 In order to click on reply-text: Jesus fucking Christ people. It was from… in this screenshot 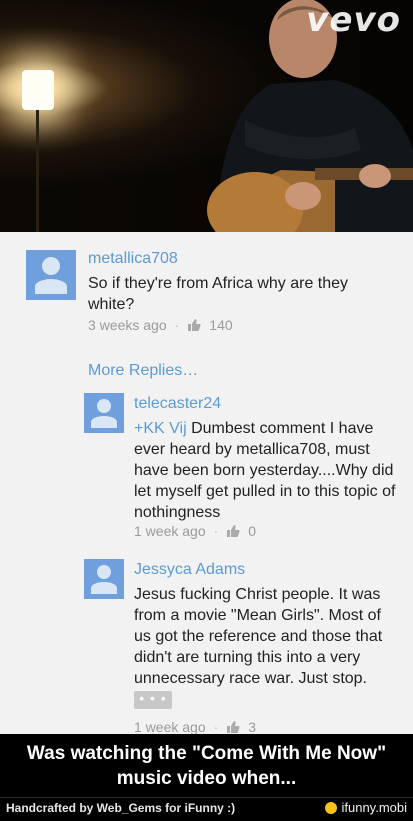, I will do `click(258, 636)`.